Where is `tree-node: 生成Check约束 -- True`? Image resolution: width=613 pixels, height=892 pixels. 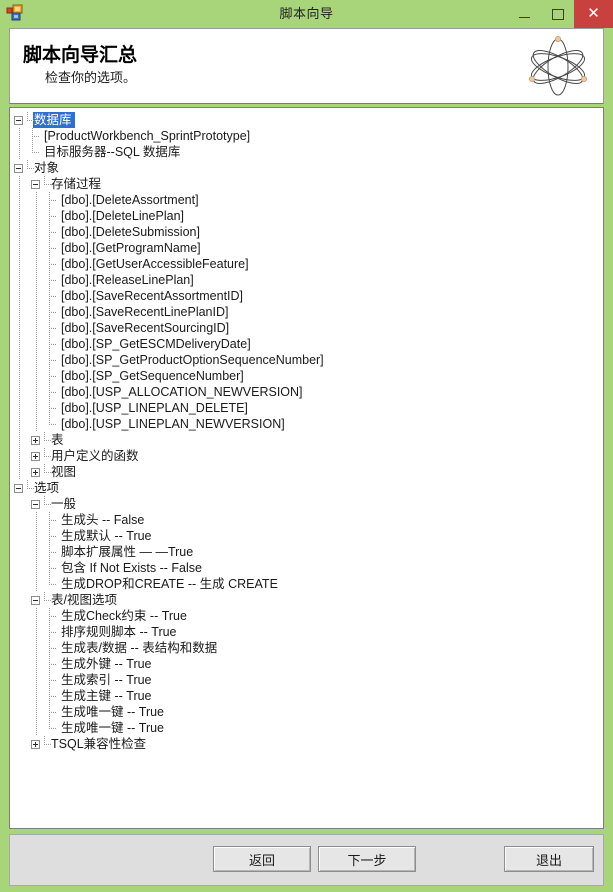
tree-node: 生成Check约束 -- True is located at coordinates (308, 616).